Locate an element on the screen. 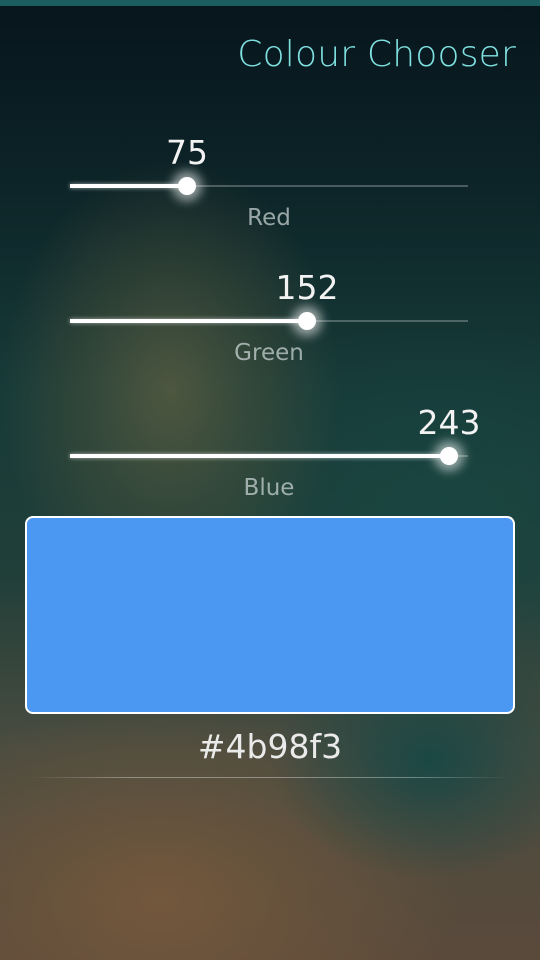 Image resolution: width=540 pixels, height=960 pixels. green-slider-value: 152 is located at coordinates (307, 287).